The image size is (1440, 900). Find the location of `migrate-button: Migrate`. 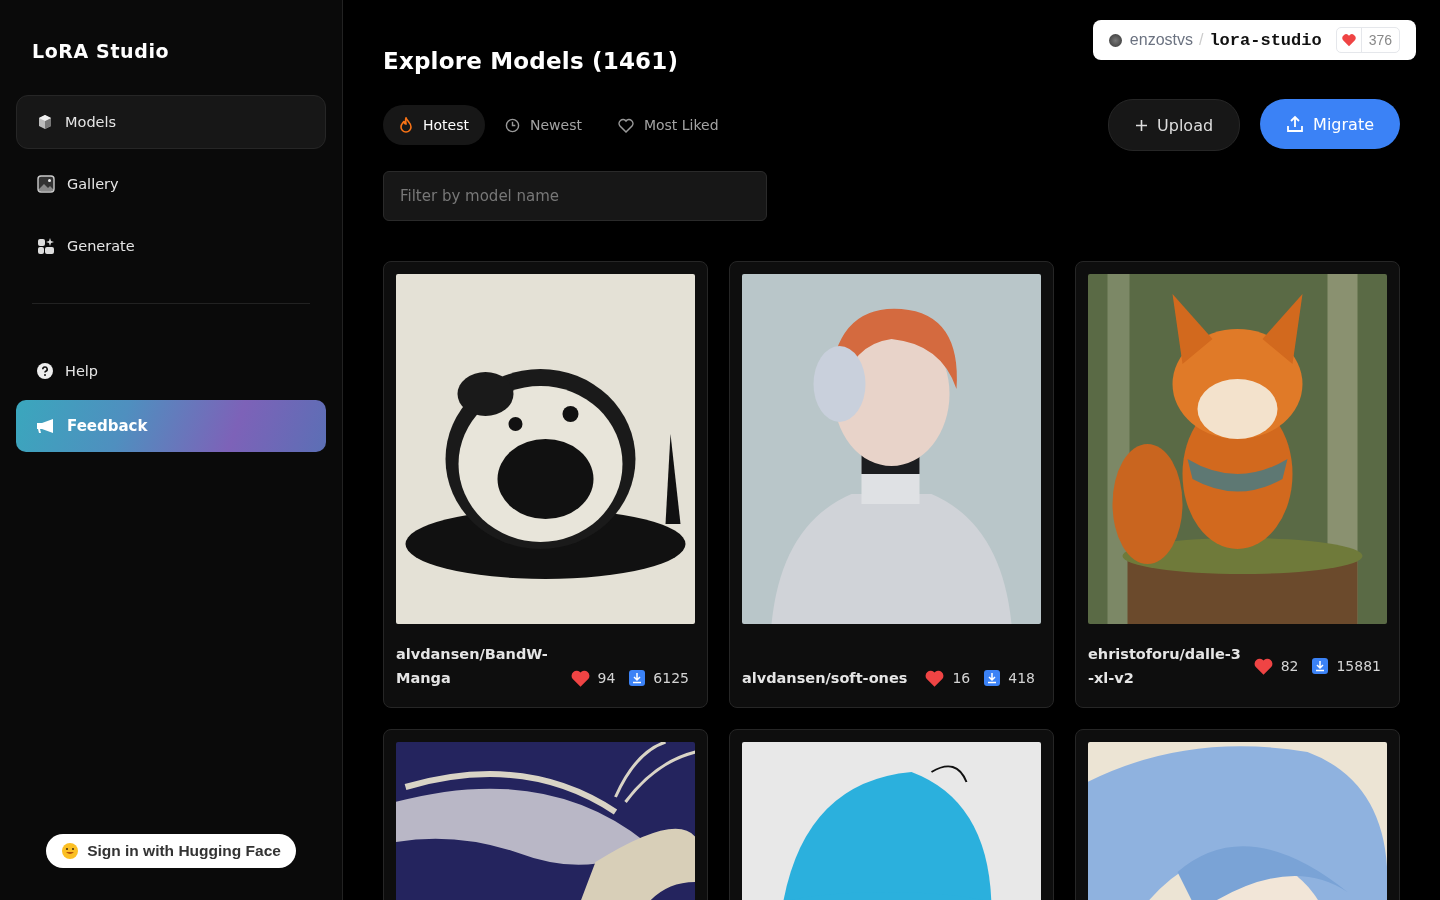

migrate-button: Migrate is located at coordinates (1330, 124).